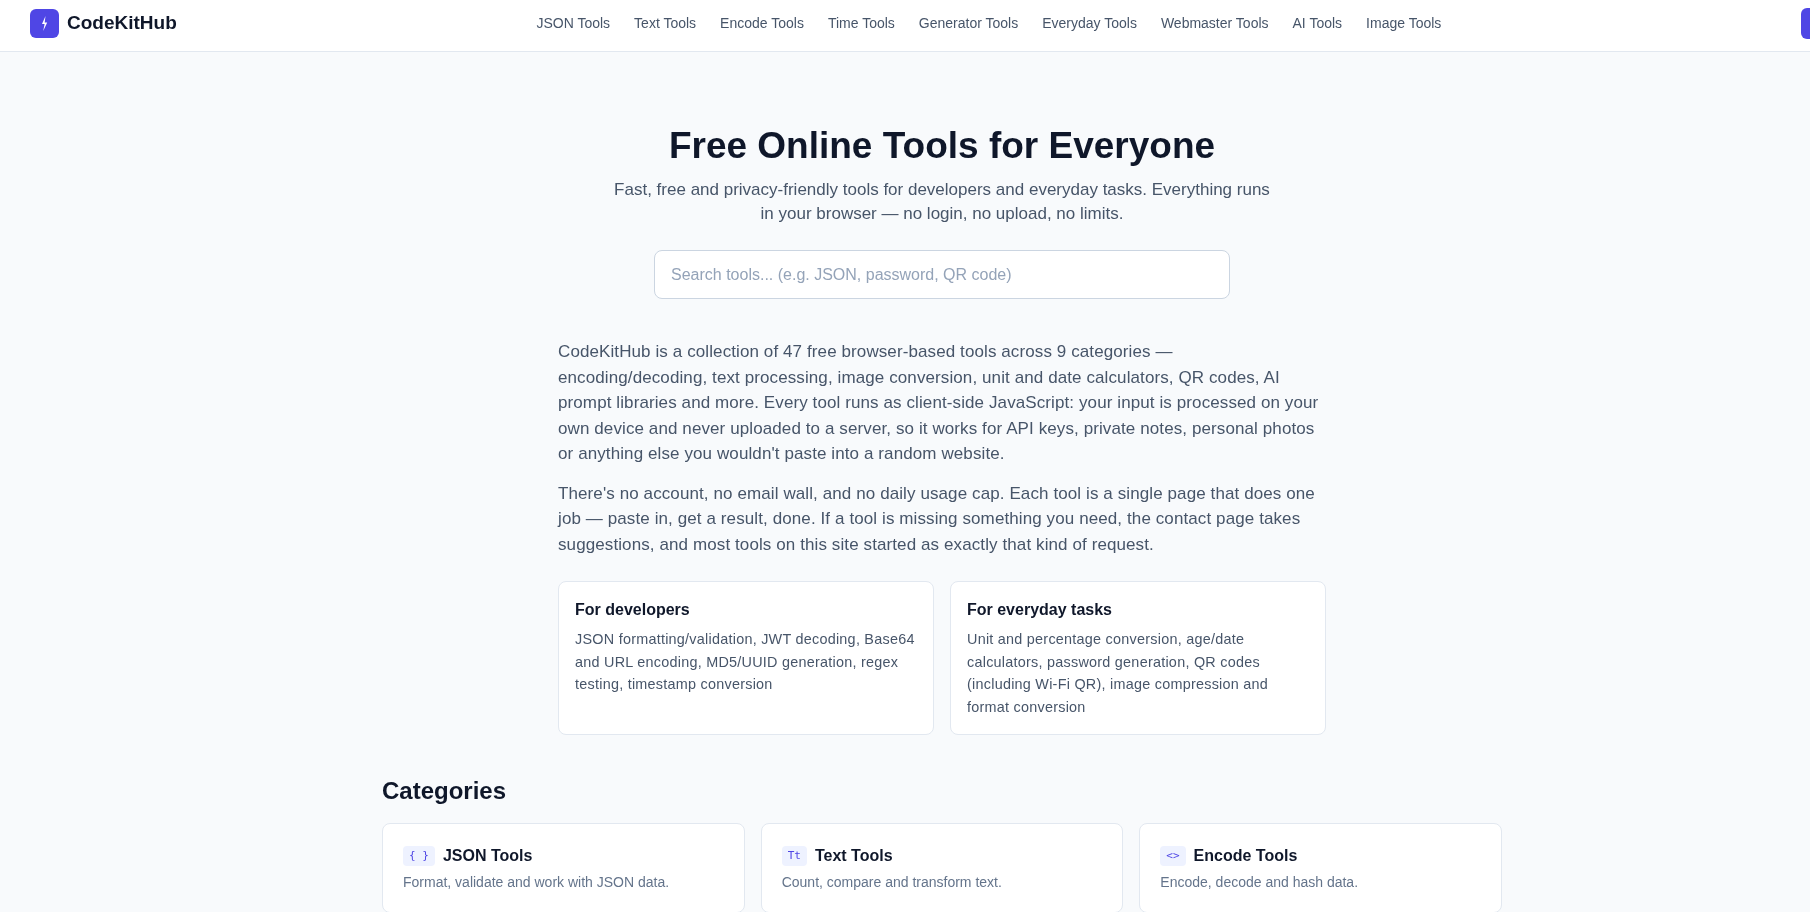  Describe the element at coordinates (762, 23) in the screenshot. I see `nav-link: Encode Tools` at that location.